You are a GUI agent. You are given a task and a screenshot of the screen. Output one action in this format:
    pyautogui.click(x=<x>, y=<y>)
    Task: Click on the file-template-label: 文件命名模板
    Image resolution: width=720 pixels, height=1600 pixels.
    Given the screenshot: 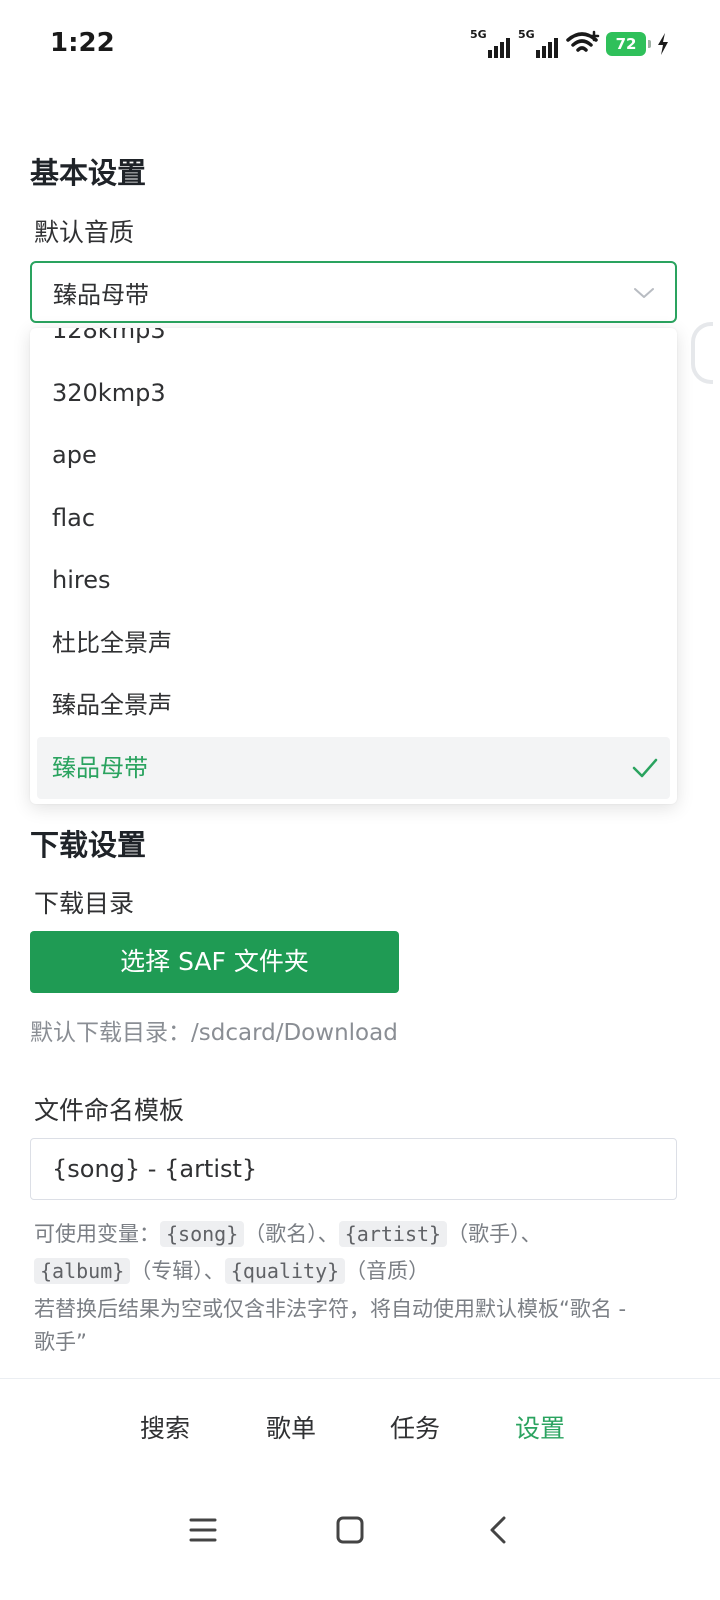 What is the action you would take?
    pyautogui.click(x=109, y=1110)
    